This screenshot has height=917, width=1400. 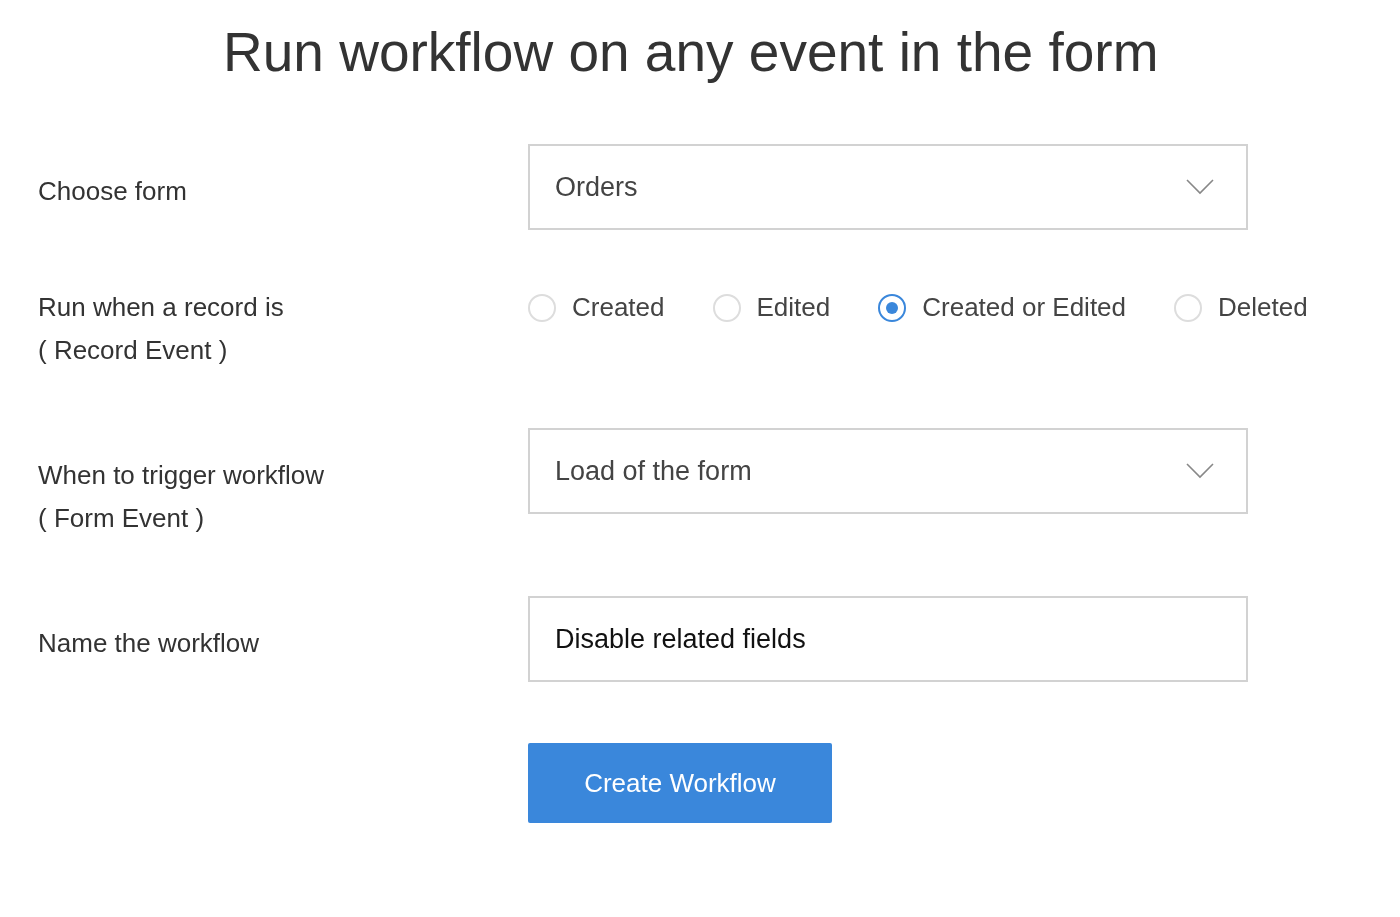 I want to click on radio-option: Created or Edited, so click(x=1002, y=307).